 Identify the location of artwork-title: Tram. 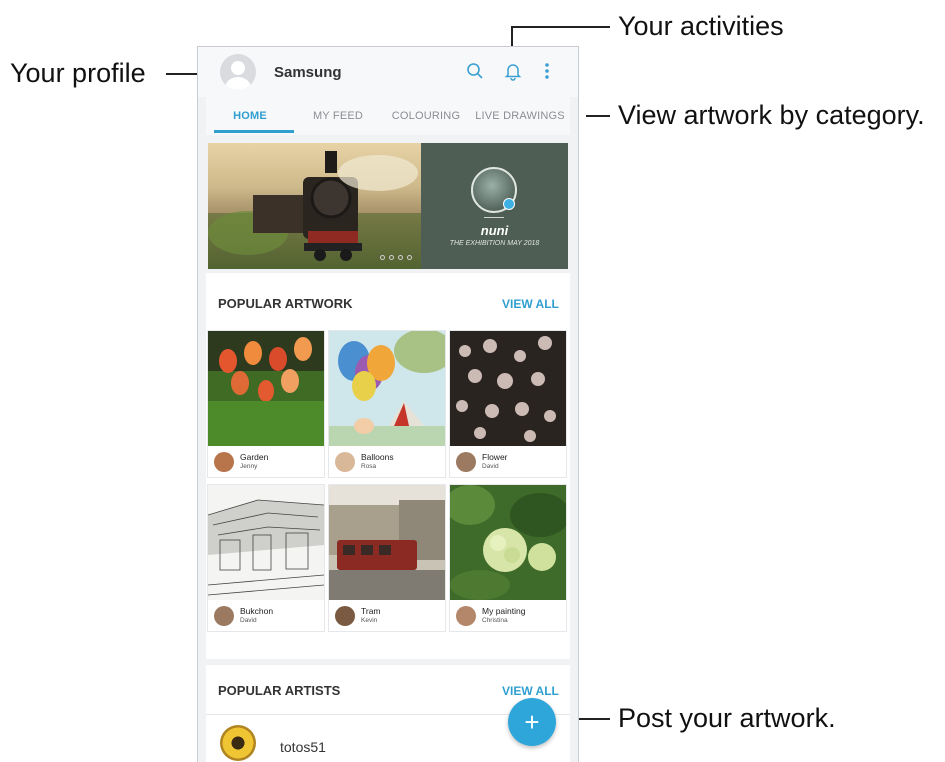
(371, 611).